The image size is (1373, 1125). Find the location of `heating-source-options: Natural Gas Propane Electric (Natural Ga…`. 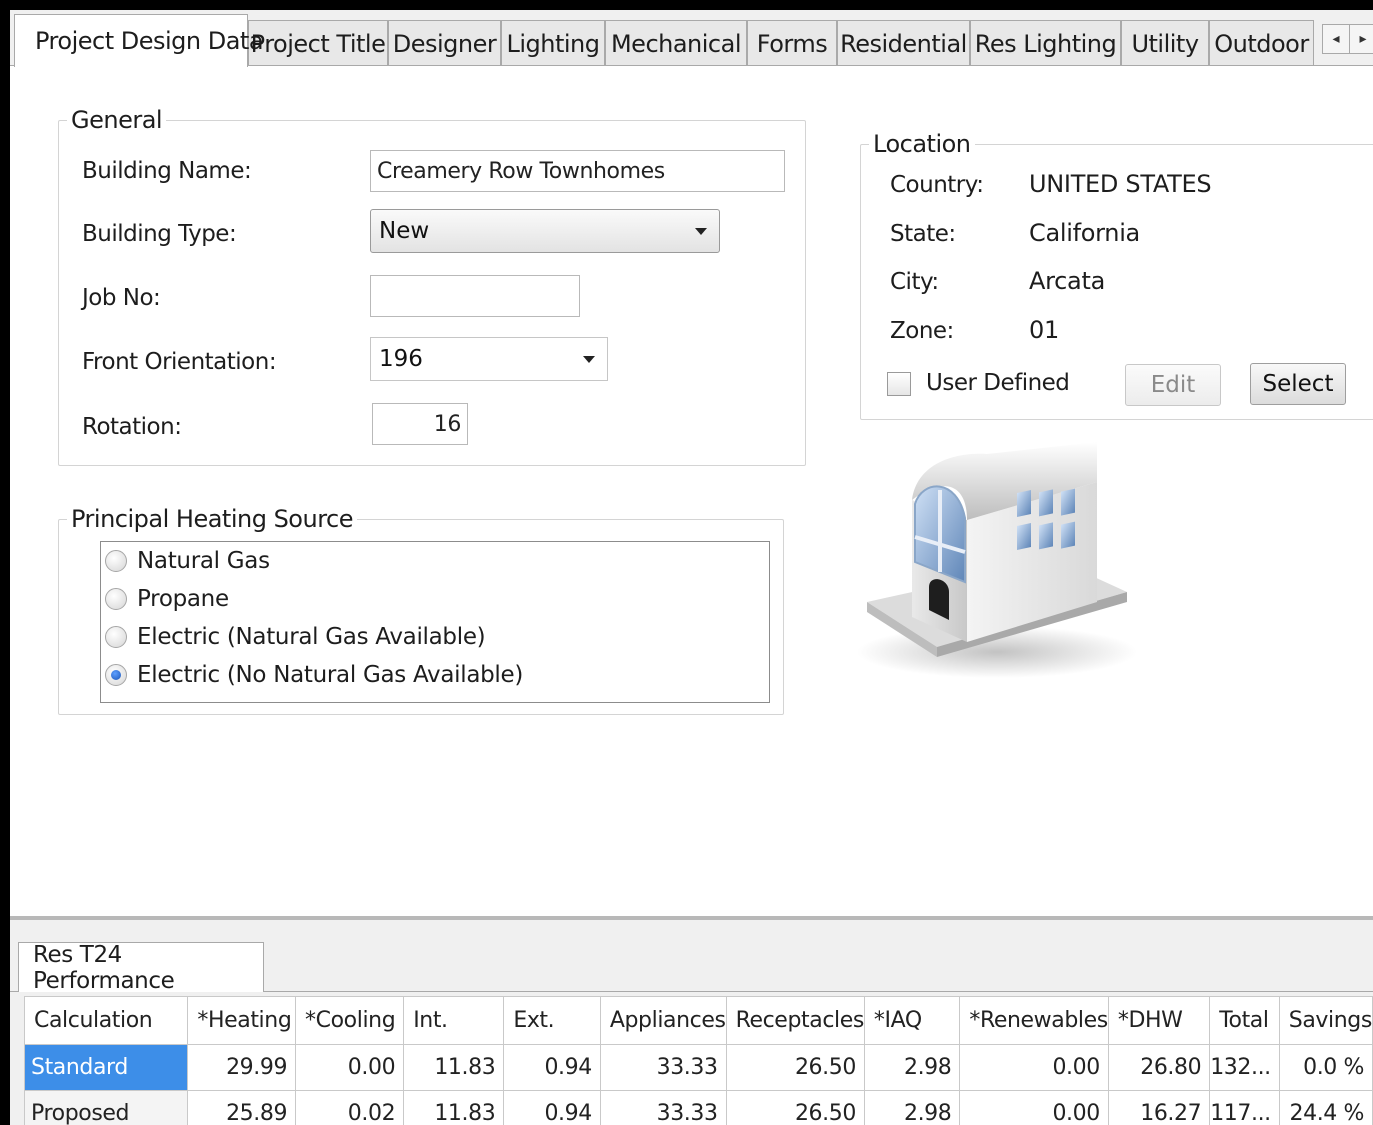

heating-source-options: Natural Gas Propane Electric (Natural Ga… is located at coordinates (435, 622).